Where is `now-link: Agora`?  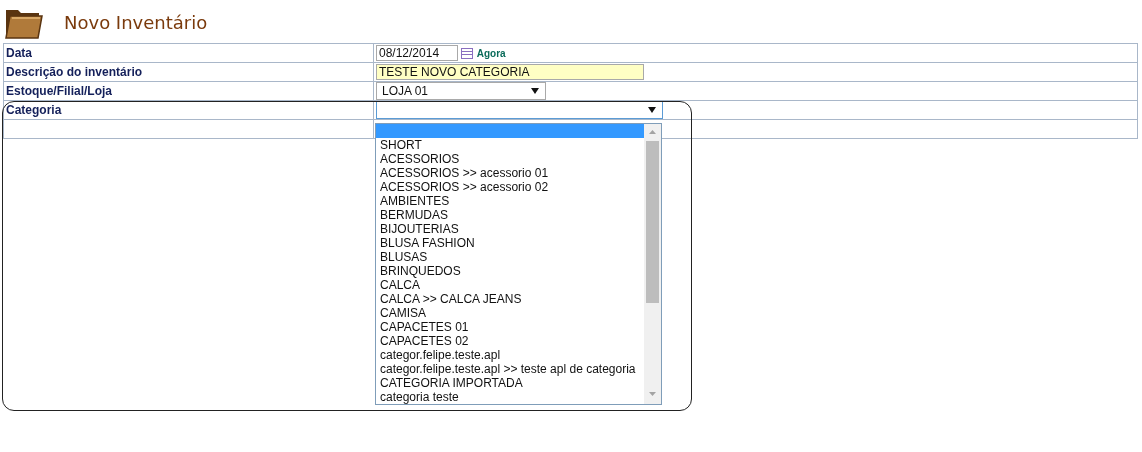
now-link: Agora is located at coordinates (491, 53).